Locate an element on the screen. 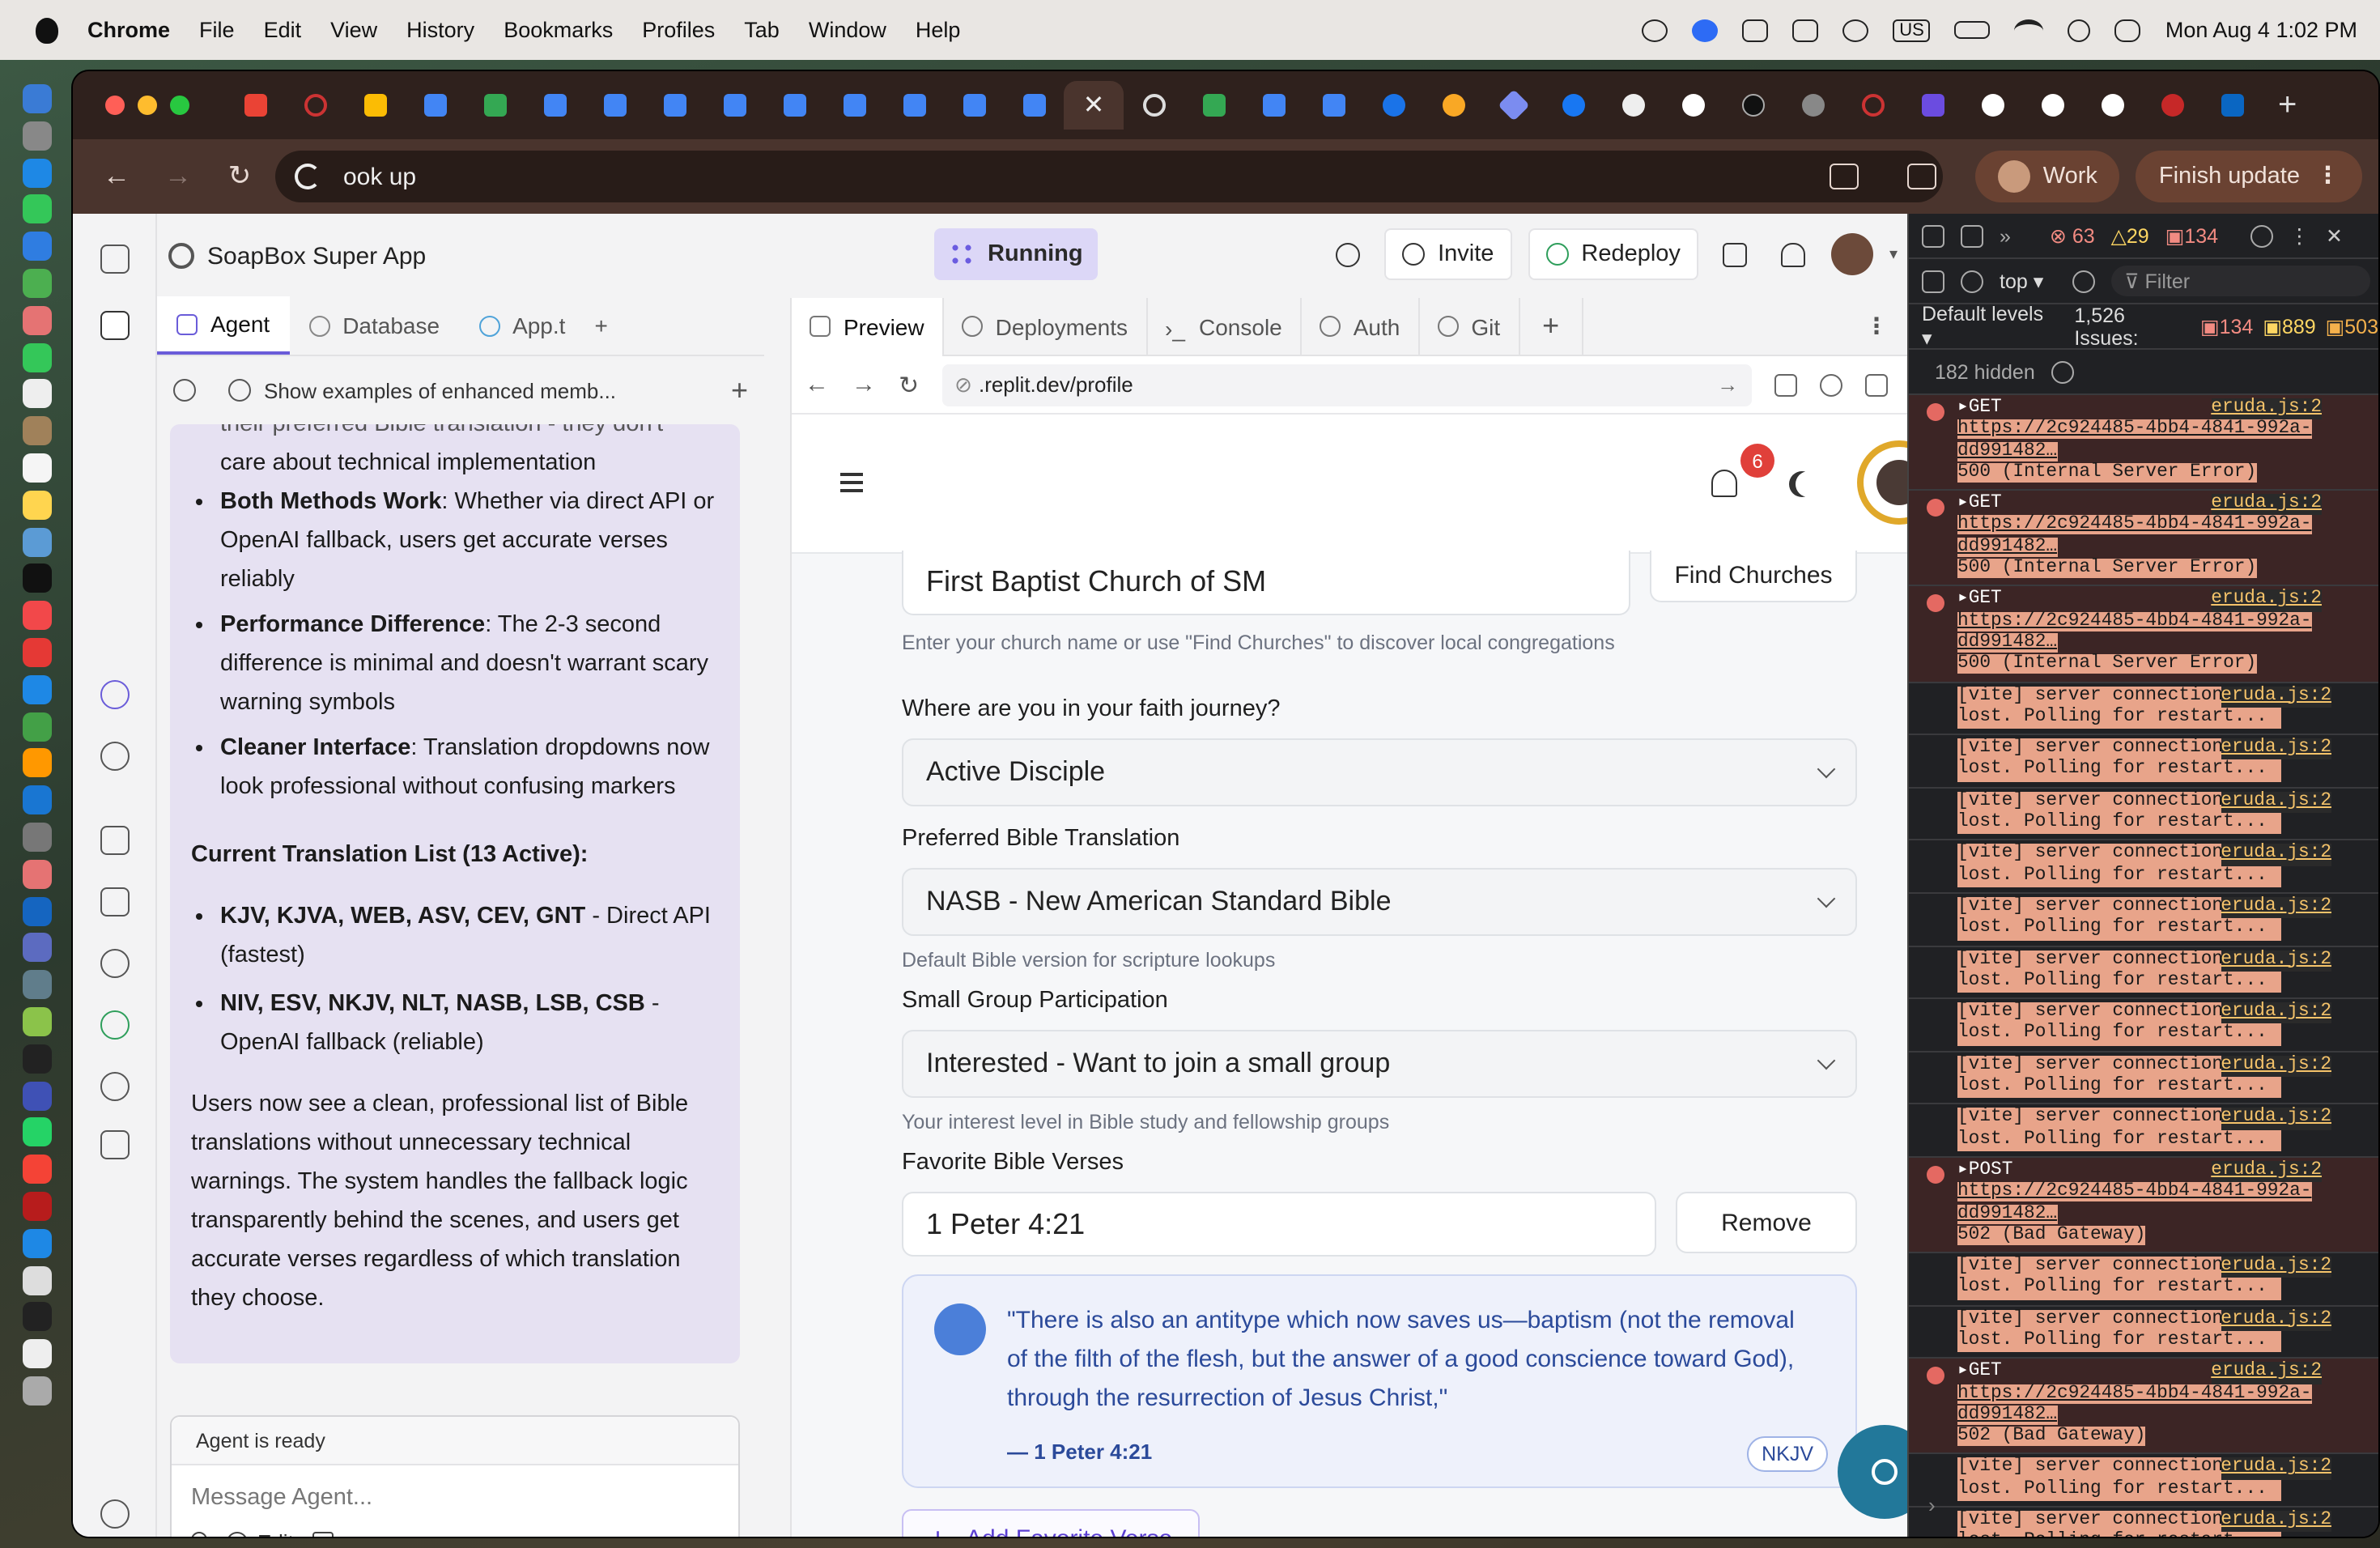 This screenshot has height=1548, width=2380. close-window-button is located at coordinates (115, 106).